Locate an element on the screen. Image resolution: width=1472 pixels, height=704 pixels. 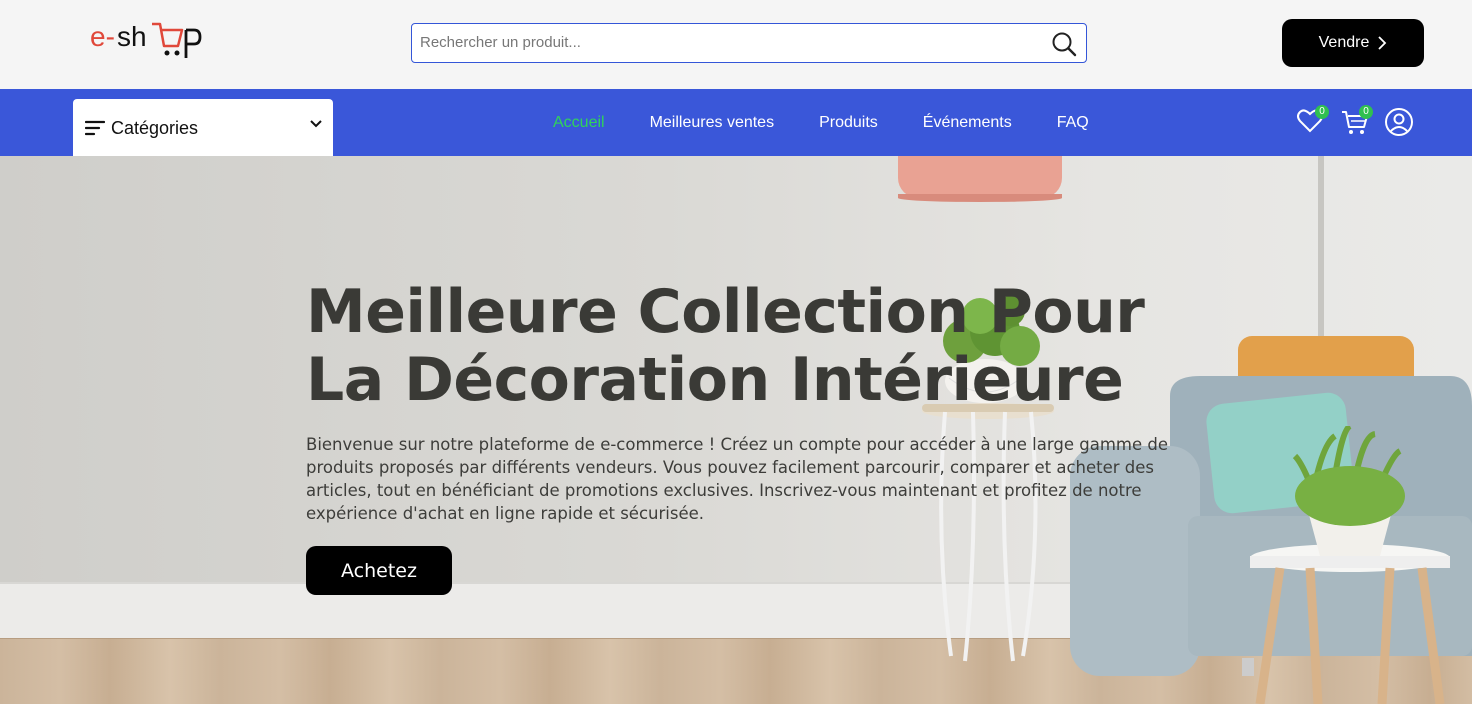
menu-sort-icon is located at coordinates (95, 127).